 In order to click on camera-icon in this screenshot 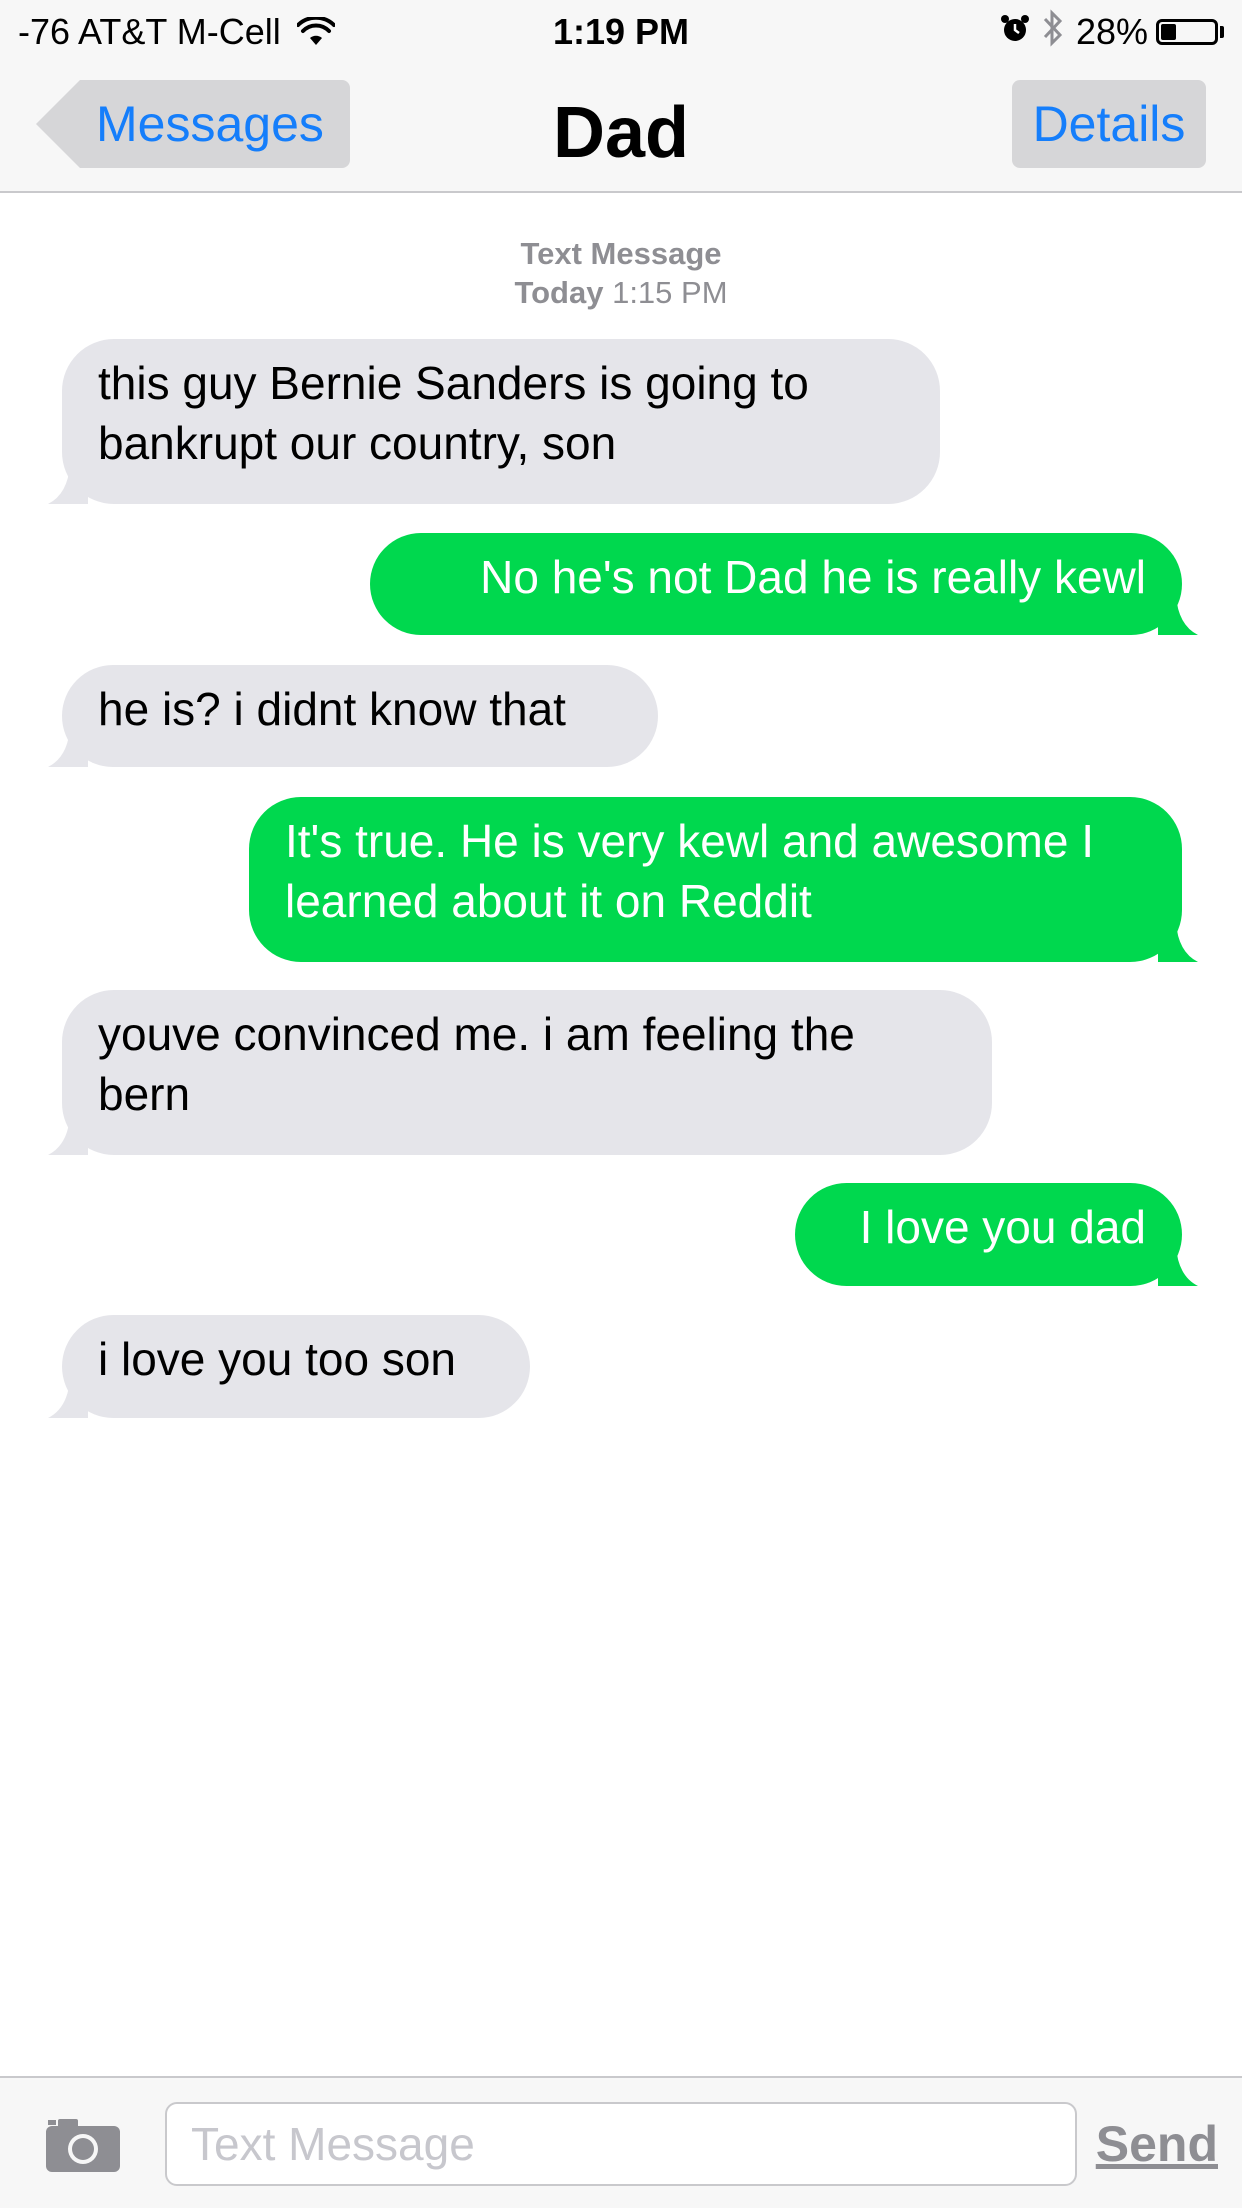, I will do `click(83, 2145)`.